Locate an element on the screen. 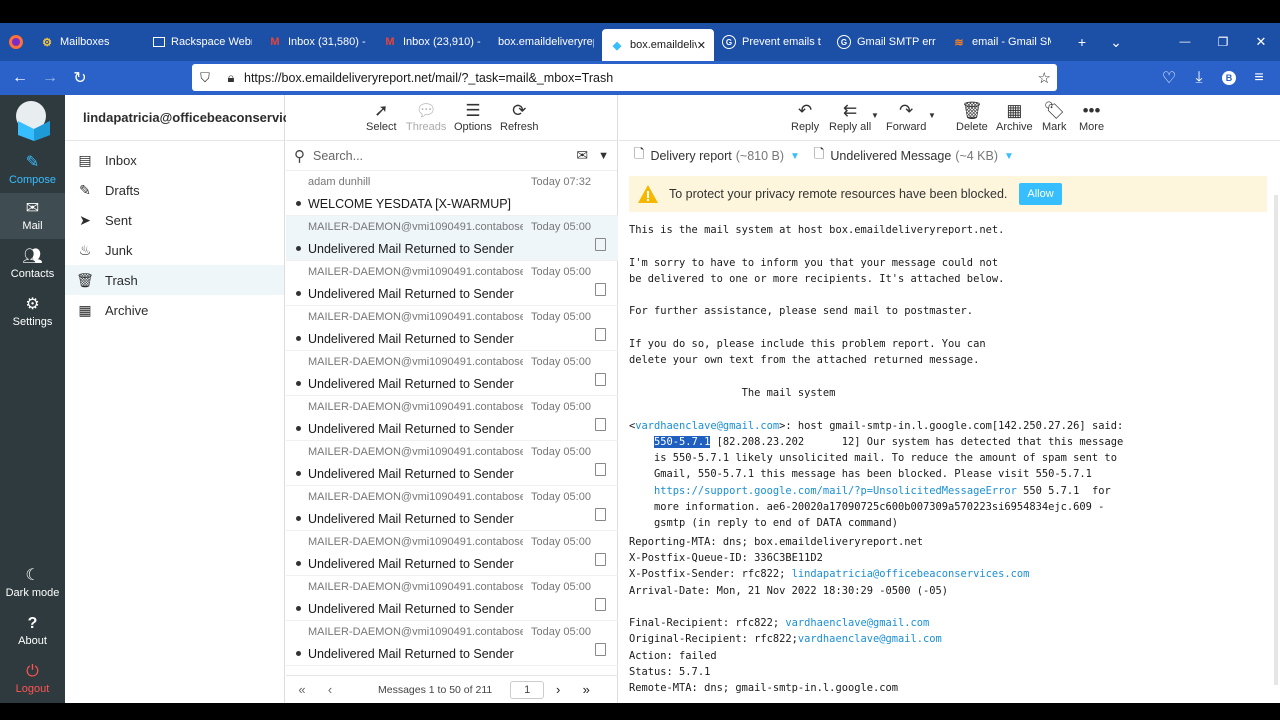 The width and height of the screenshot is (1280, 720). lock-icon: 🔒︎ is located at coordinates (231, 78).